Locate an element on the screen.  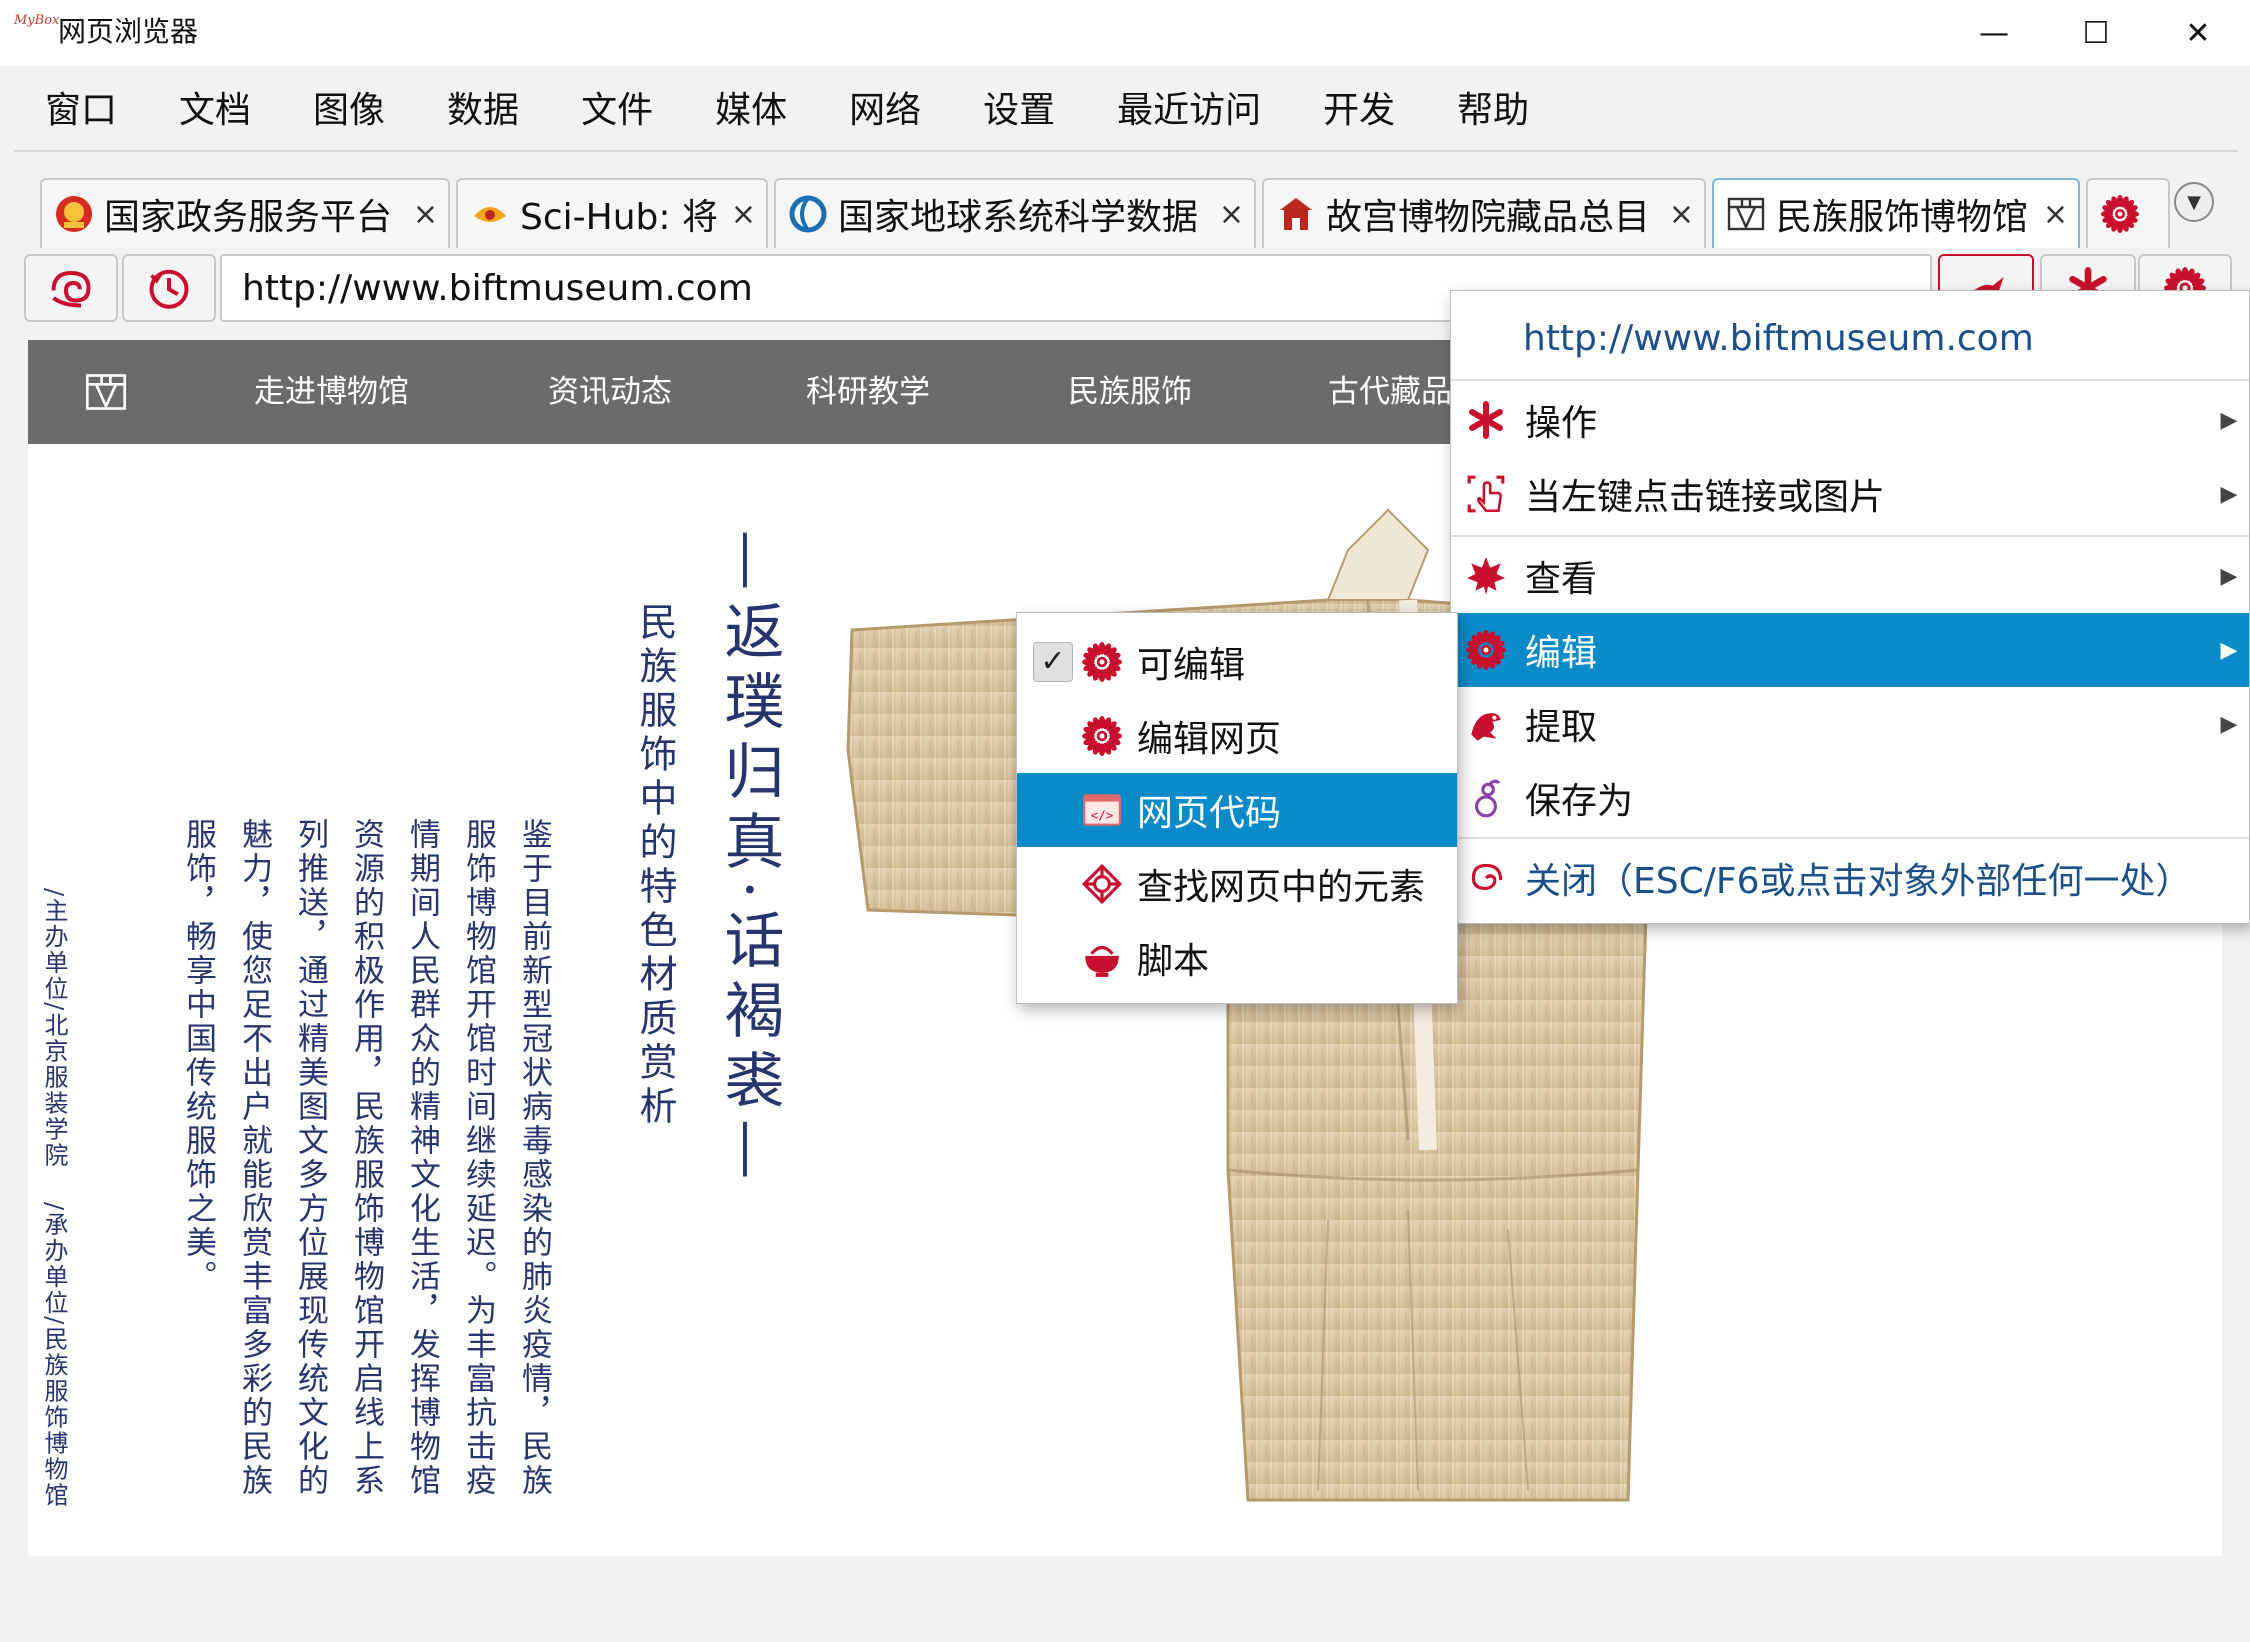
tab-palace-museum: 故宫博物院藏品总目 × is located at coordinates (1484, 213).